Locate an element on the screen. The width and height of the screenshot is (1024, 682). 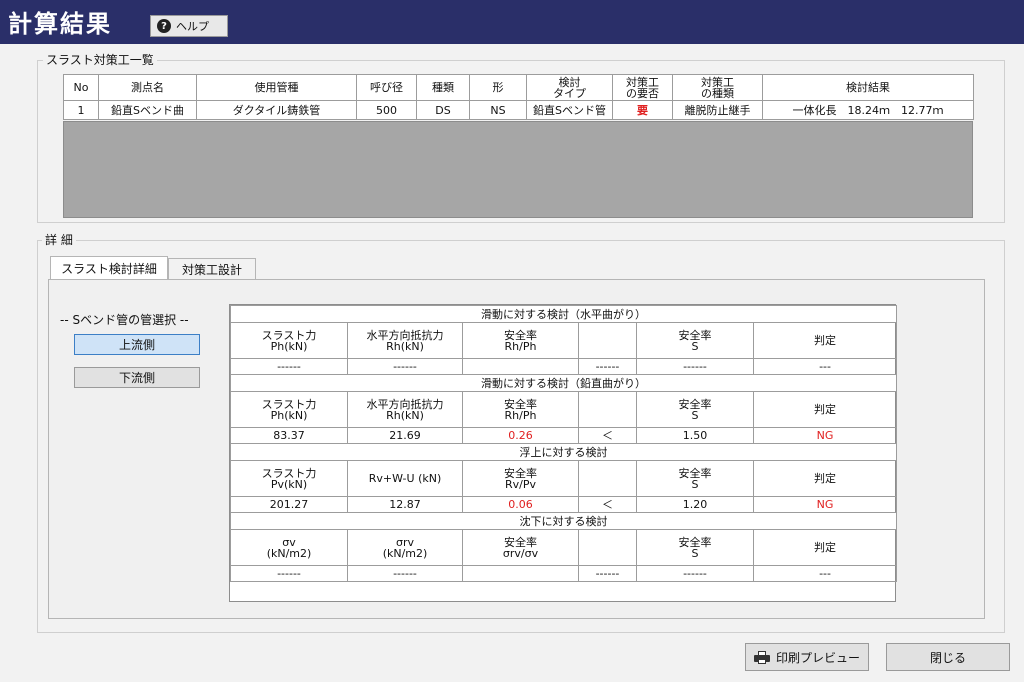
help-button: ? ヘルプ is located at coordinates (189, 26).